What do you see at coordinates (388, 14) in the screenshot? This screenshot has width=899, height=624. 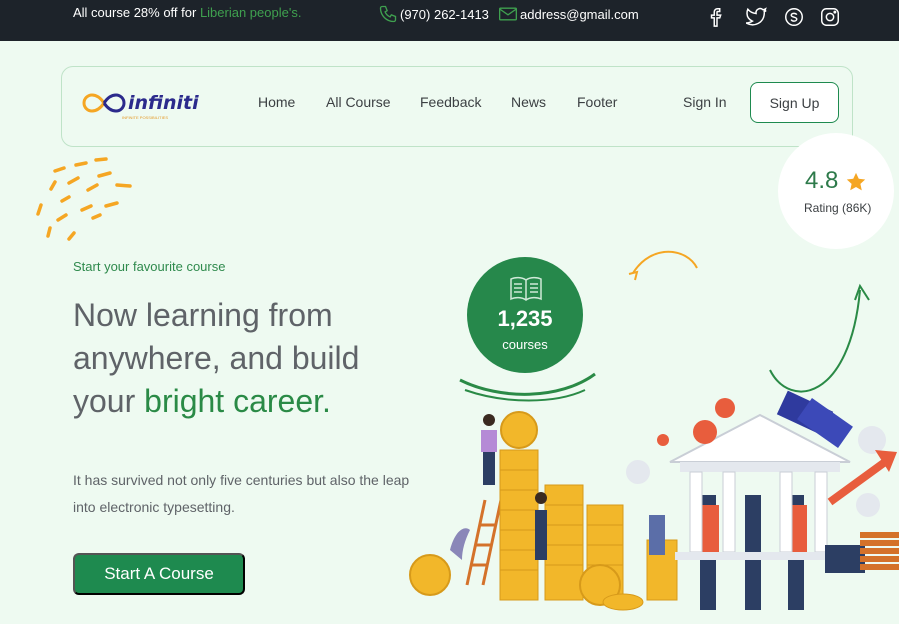 I see `phone-icon` at bounding box center [388, 14].